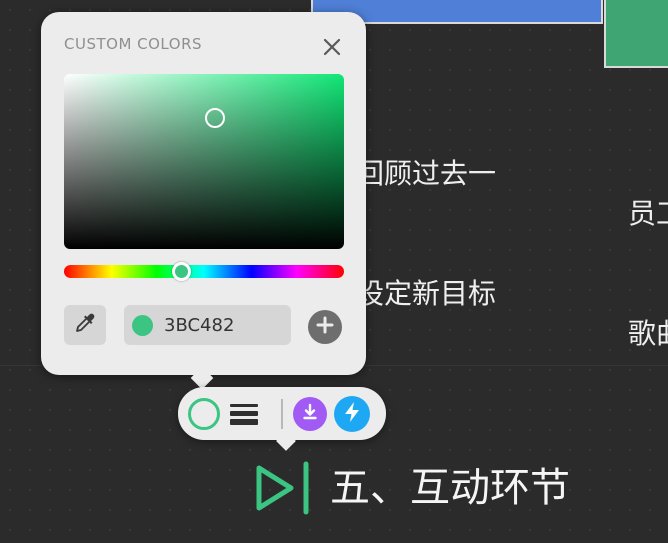 The image size is (668, 543). Describe the element at coordinates (142, 325) in the screenshot. I see `selected-color-swatch` at that location.